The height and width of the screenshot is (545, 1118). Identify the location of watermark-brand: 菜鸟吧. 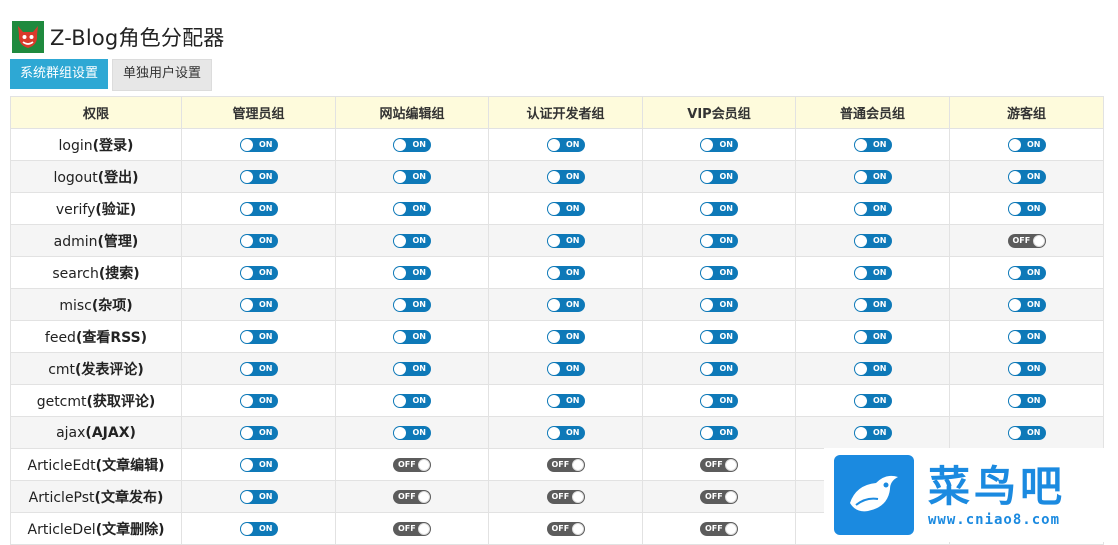
(997, 486).